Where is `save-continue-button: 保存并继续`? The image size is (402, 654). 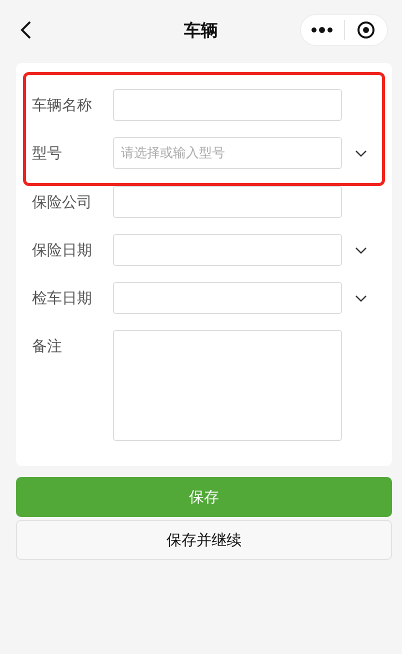 save-continue-button: 保存并继续 is located at coordinates (204, 540).